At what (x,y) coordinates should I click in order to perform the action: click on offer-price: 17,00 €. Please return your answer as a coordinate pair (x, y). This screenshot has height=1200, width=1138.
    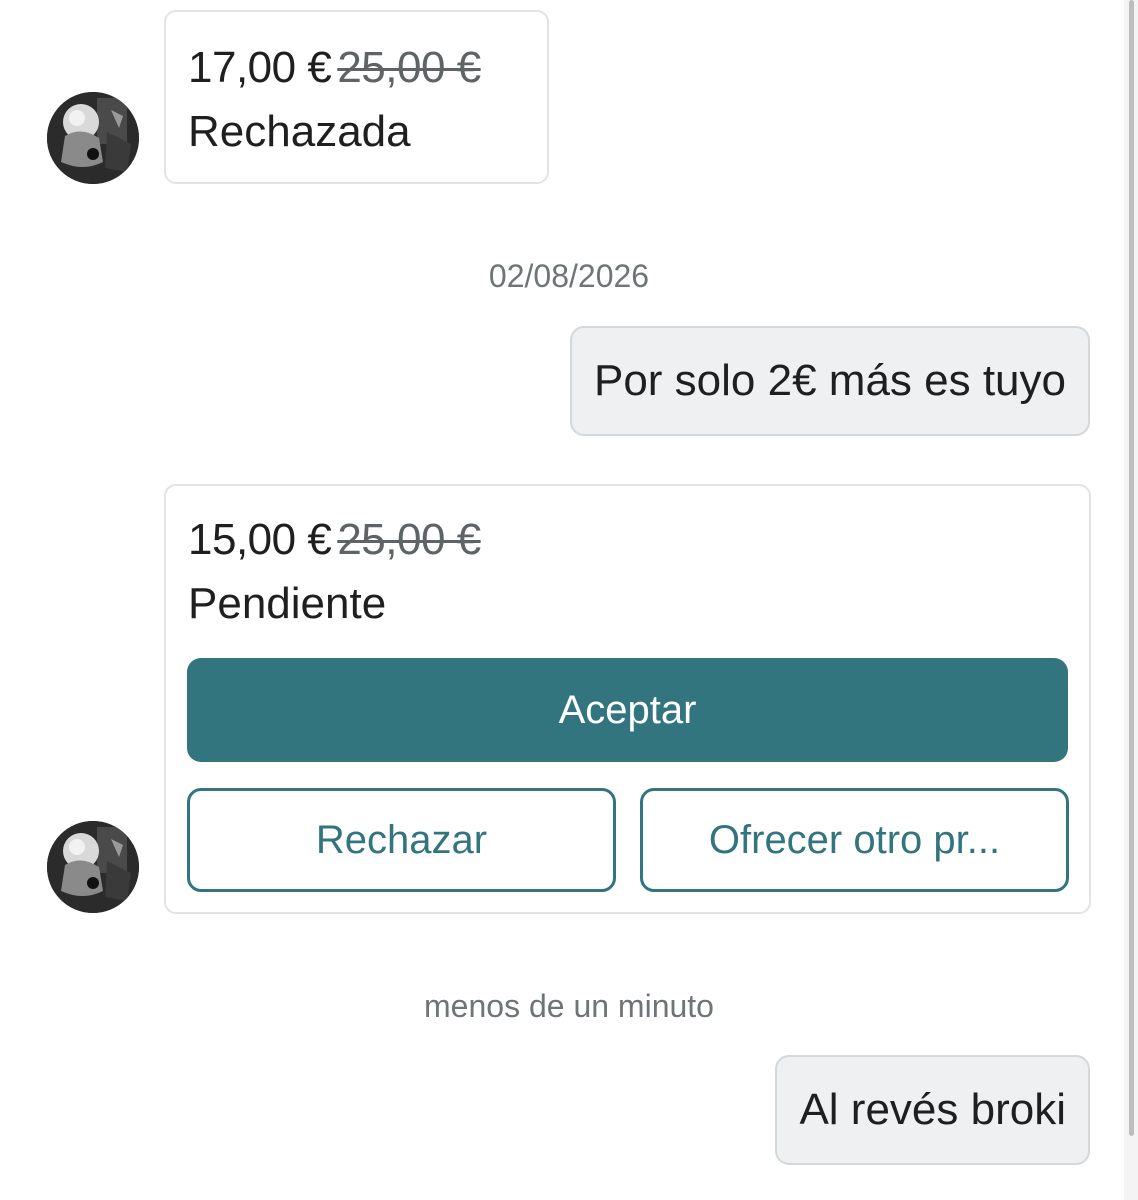
    Looking at the image, I should click on (260, 67).